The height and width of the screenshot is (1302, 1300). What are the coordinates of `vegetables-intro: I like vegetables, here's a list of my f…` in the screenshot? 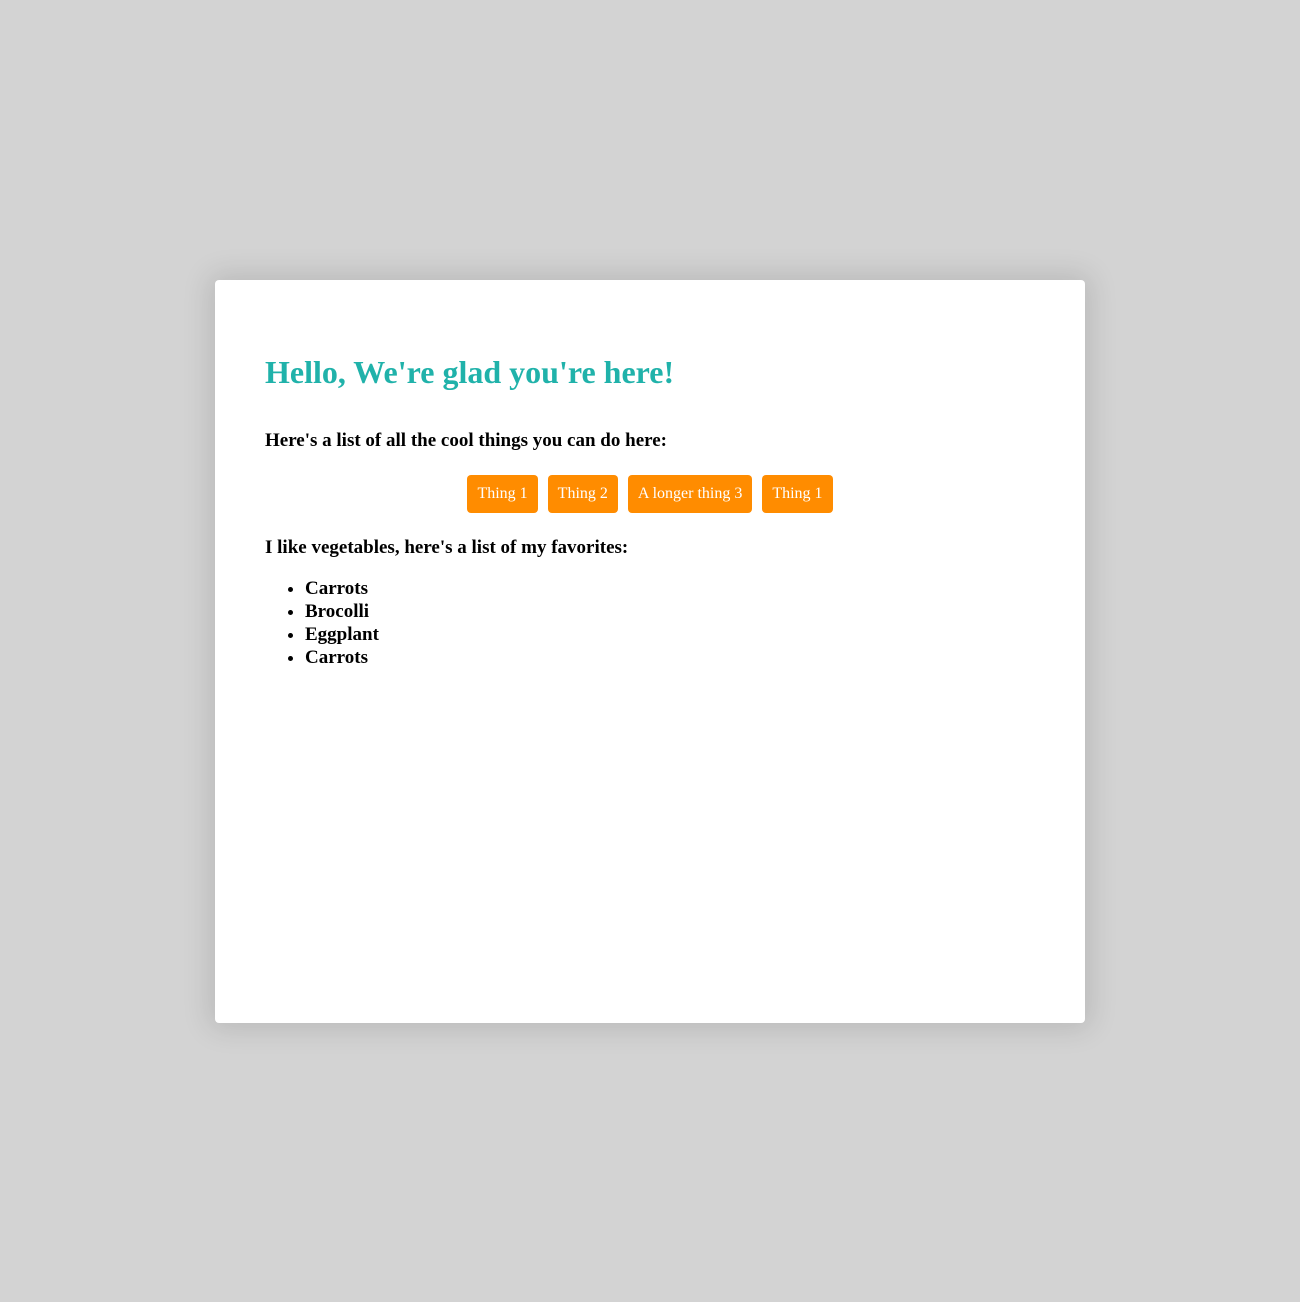 It's located at (447, 547).